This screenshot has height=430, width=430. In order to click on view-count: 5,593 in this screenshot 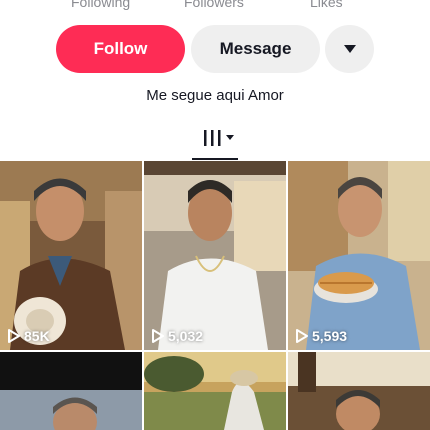, I will do `click(321, 336)`.